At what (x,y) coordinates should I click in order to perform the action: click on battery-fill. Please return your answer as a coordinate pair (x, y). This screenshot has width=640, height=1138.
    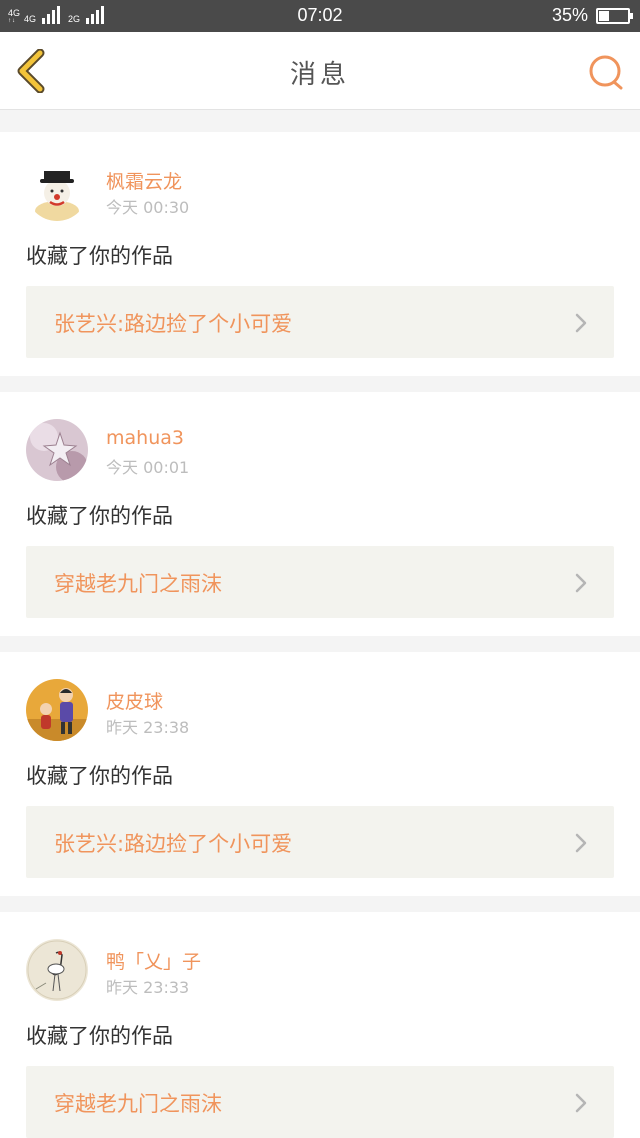
    Looking at the image, I should click on (604, 15).